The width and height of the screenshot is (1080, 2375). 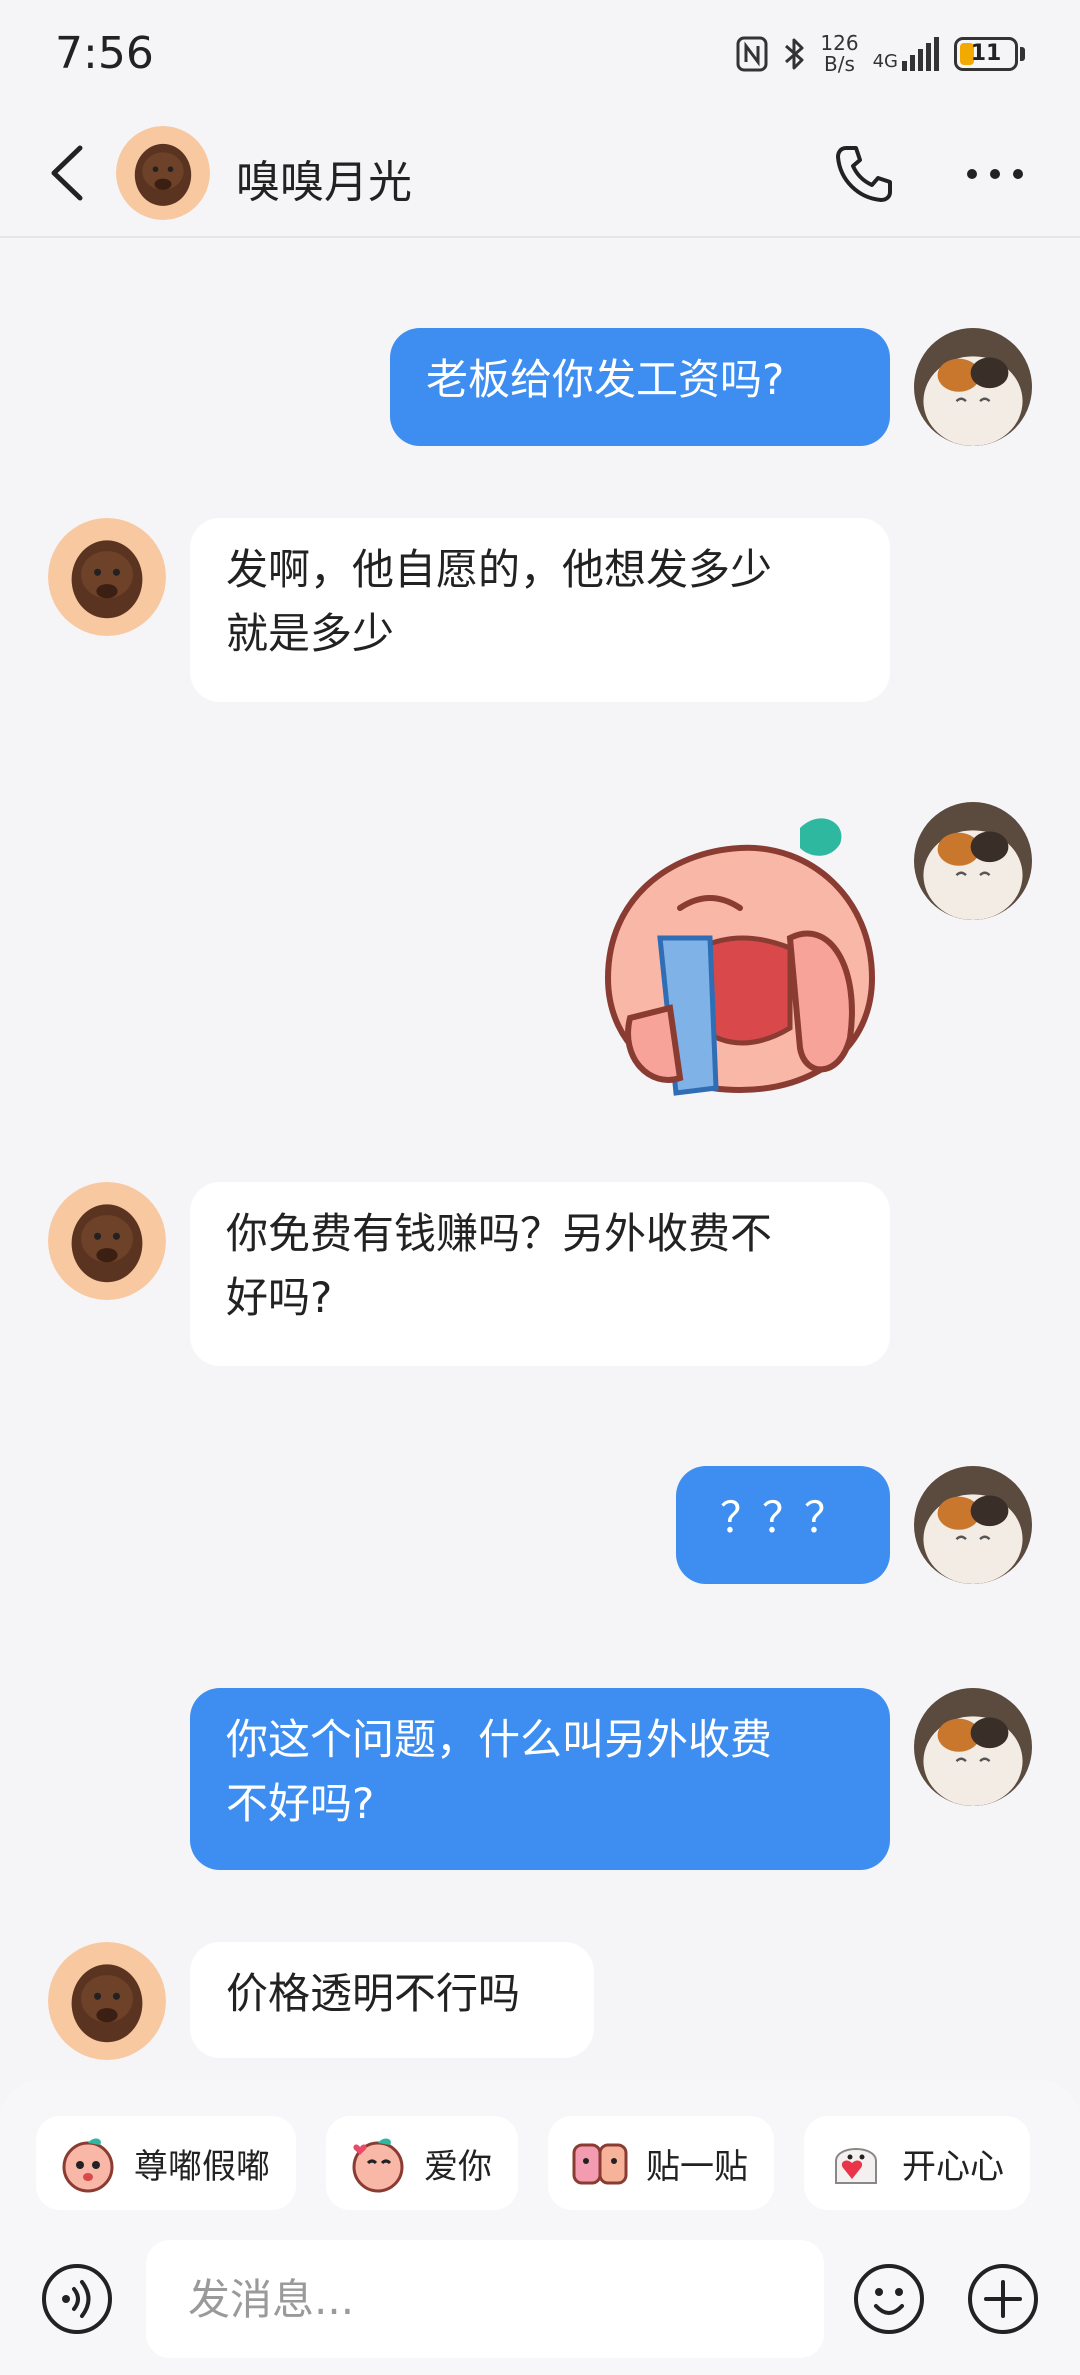 What do you see at coordinates (740, 958) in the screenshot?
I see `crying-peach-sticker` at bounding box center [740, 958].